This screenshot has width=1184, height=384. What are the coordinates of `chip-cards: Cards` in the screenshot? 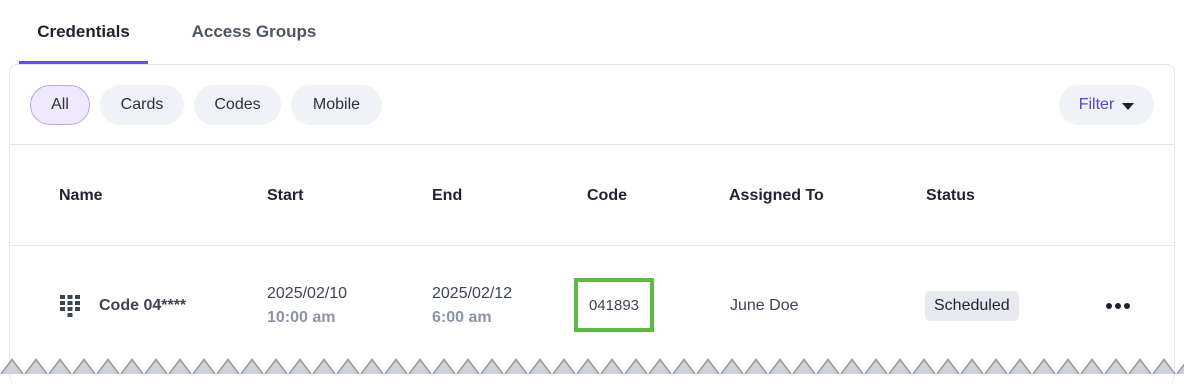 It's located at (142, 105).